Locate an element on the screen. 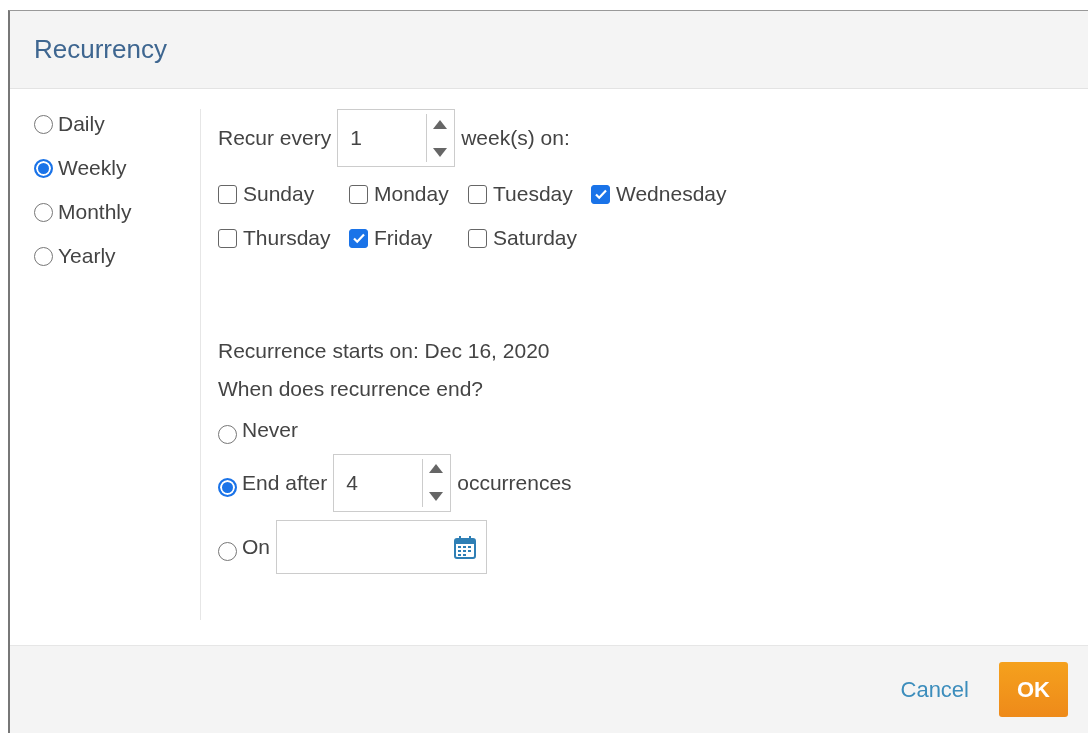 The height and width of the screenshot is (733, 1088). option-label: End after is located at coordinates (285, 482).